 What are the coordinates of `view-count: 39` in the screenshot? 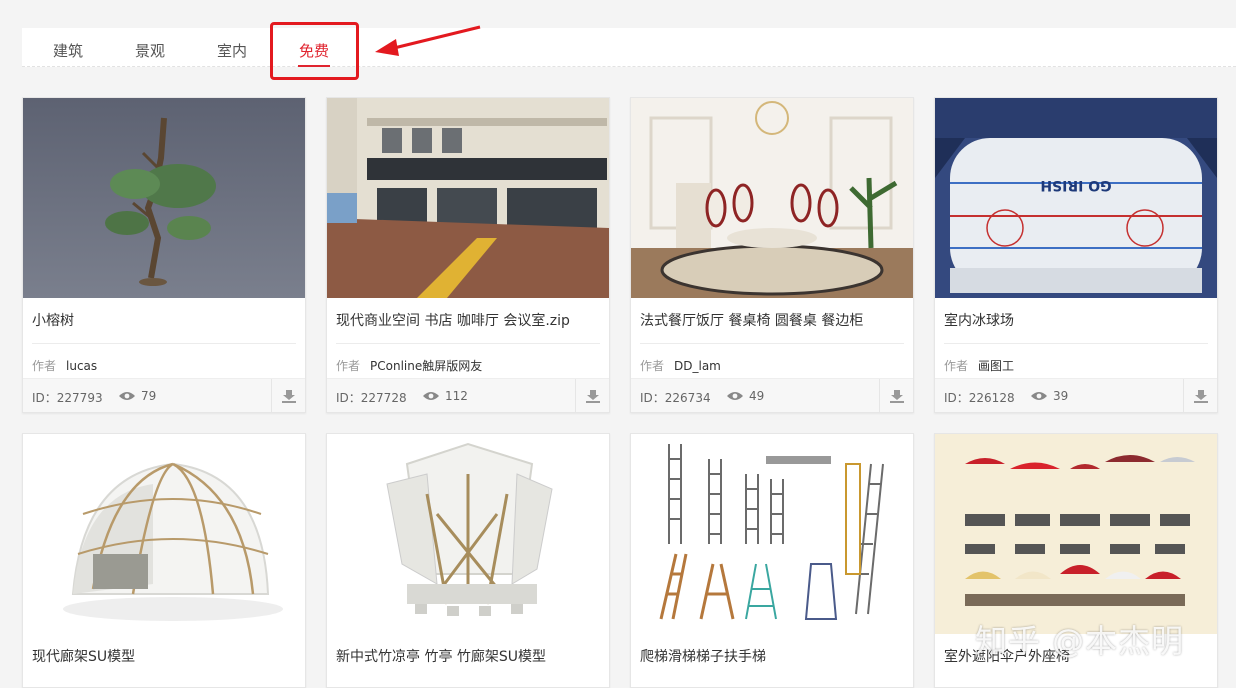 It's located at (1061, 396).